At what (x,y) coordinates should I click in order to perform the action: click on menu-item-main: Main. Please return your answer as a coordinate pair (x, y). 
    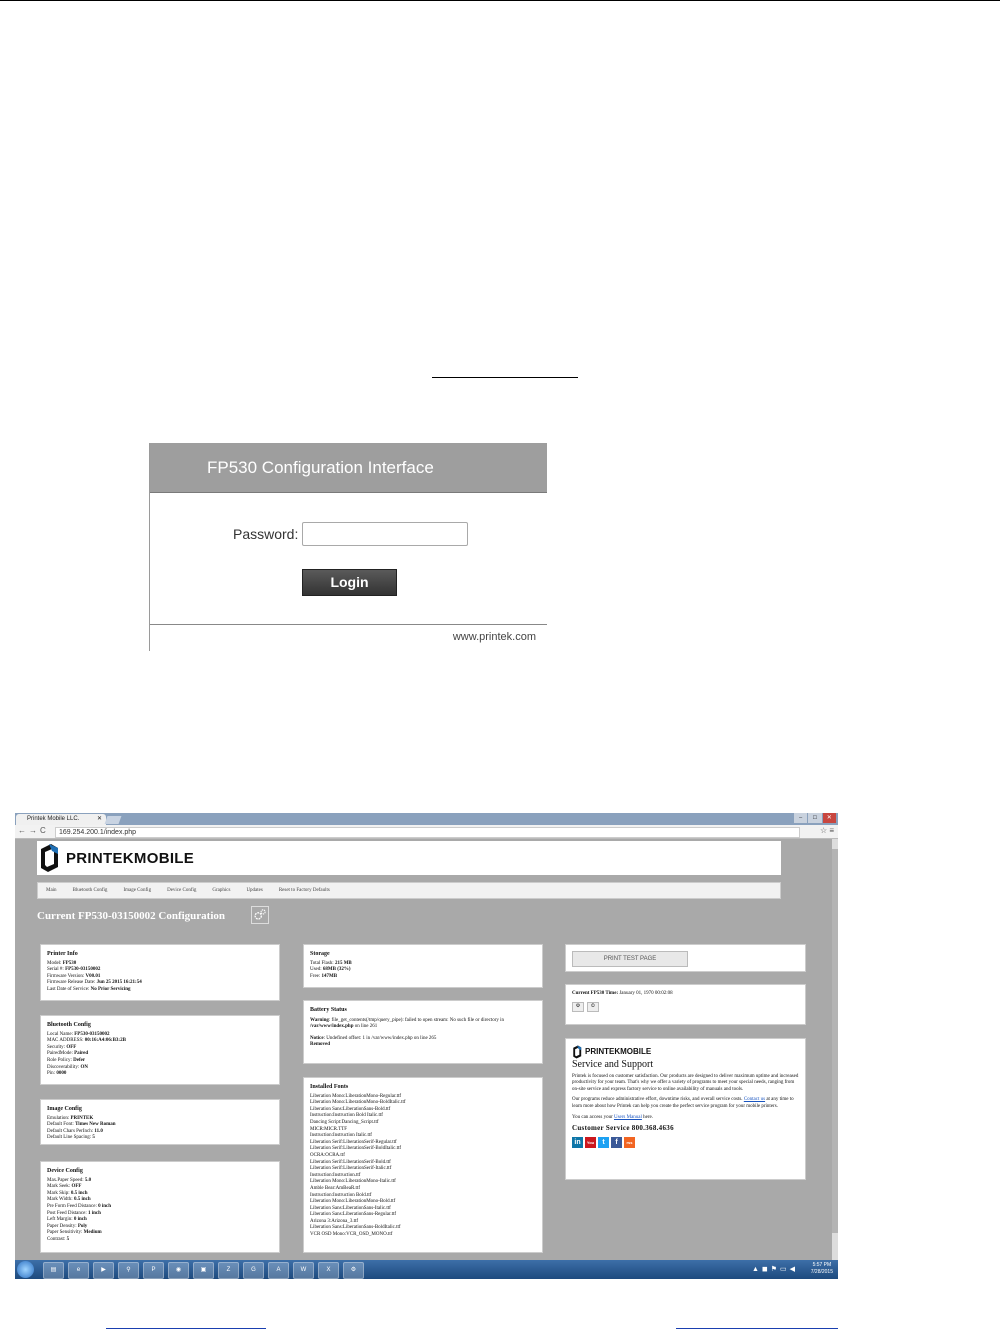
    Looking at the image, I should click on (51, 890).